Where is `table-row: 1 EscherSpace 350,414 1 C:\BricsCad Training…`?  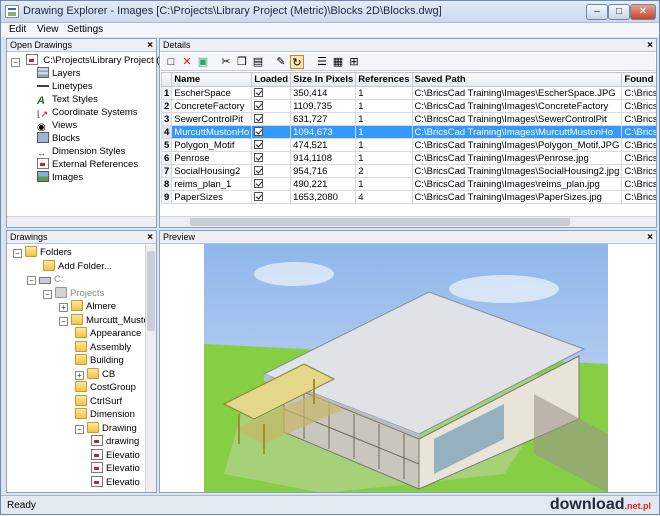 table-row: 1 EscherSpace 350,414 1 C:\BricsCad Training… is located at coordinates (408, 93).